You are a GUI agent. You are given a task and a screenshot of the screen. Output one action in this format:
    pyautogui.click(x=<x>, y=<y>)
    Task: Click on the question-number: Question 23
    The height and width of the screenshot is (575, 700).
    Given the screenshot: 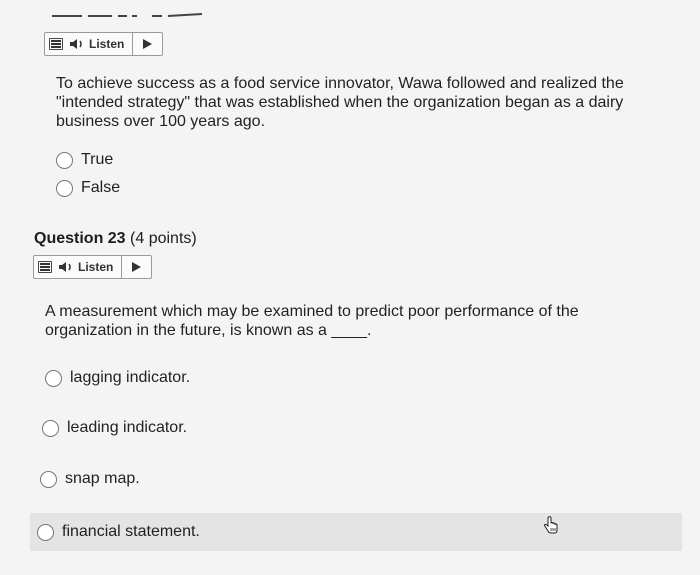 What is the action you would take?
    pyautogui.click(x=80, y=238)
    